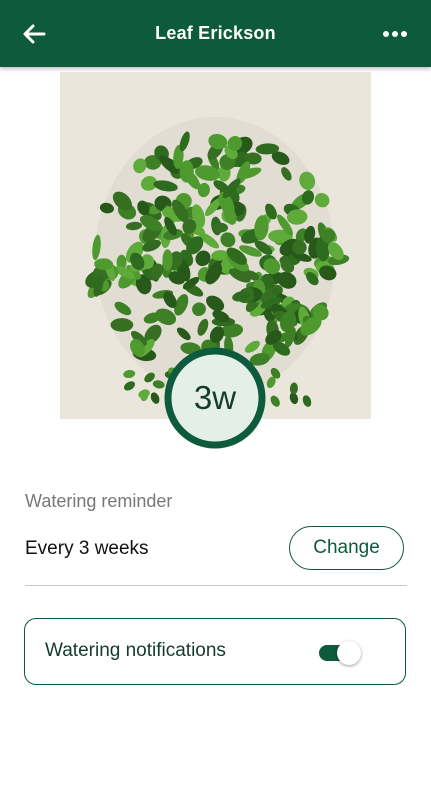  Describe the element at coordinates (99, 501) in the screenshot. I see `watering-reminder-label: Watering reminder` at that location.